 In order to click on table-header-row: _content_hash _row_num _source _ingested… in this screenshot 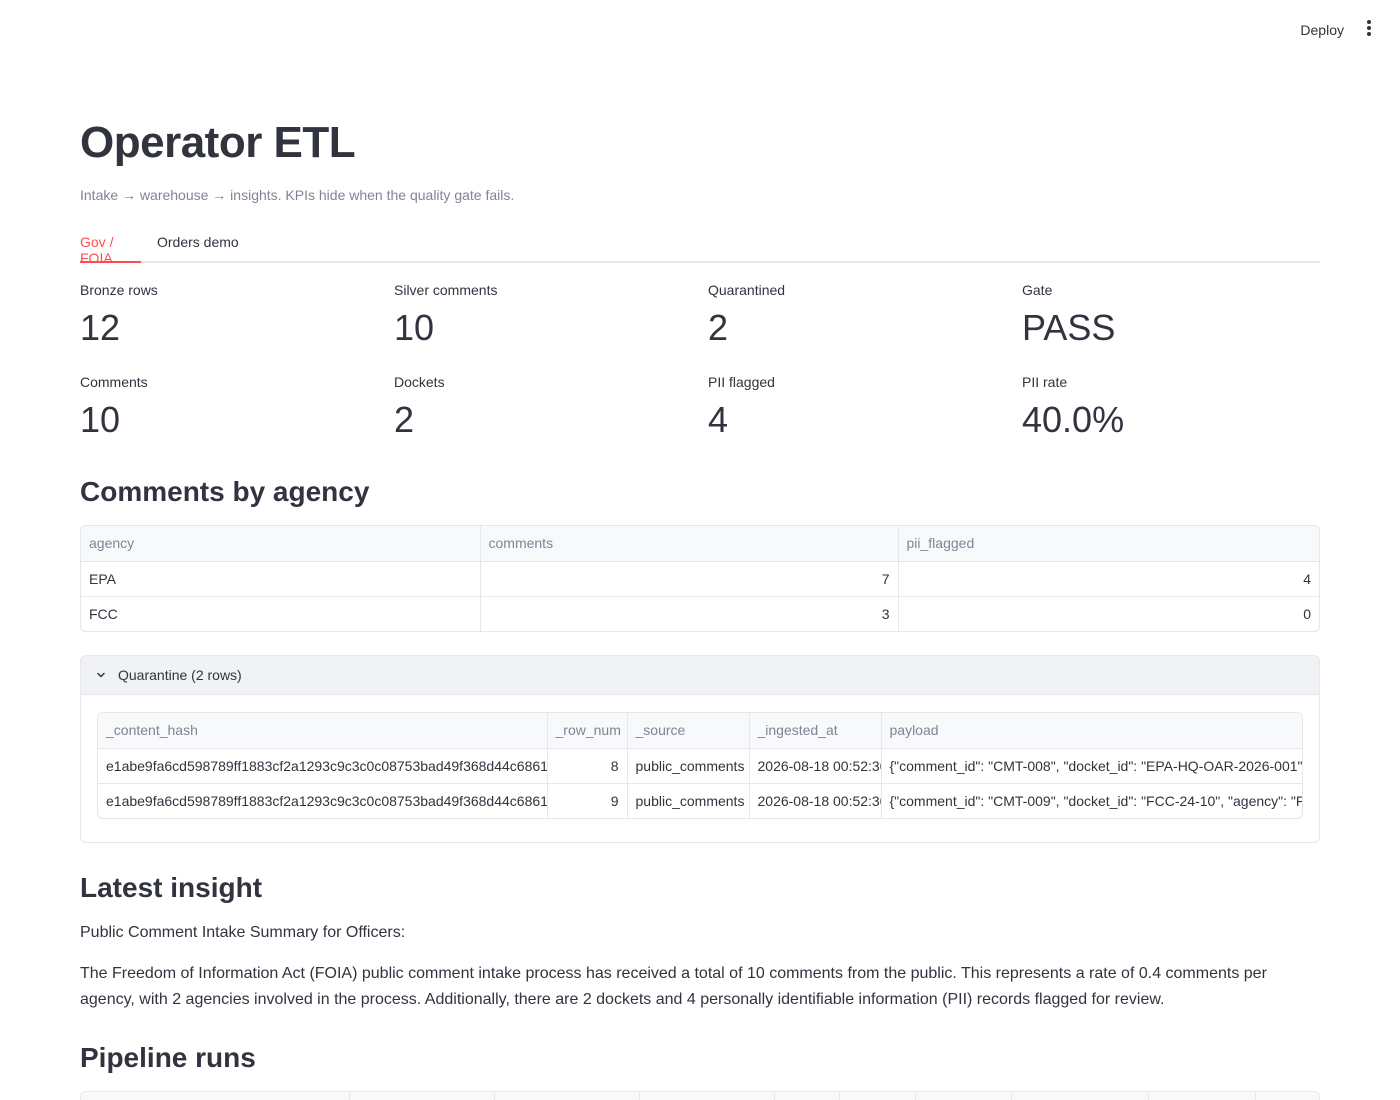, I will do `click(700, 730)`.